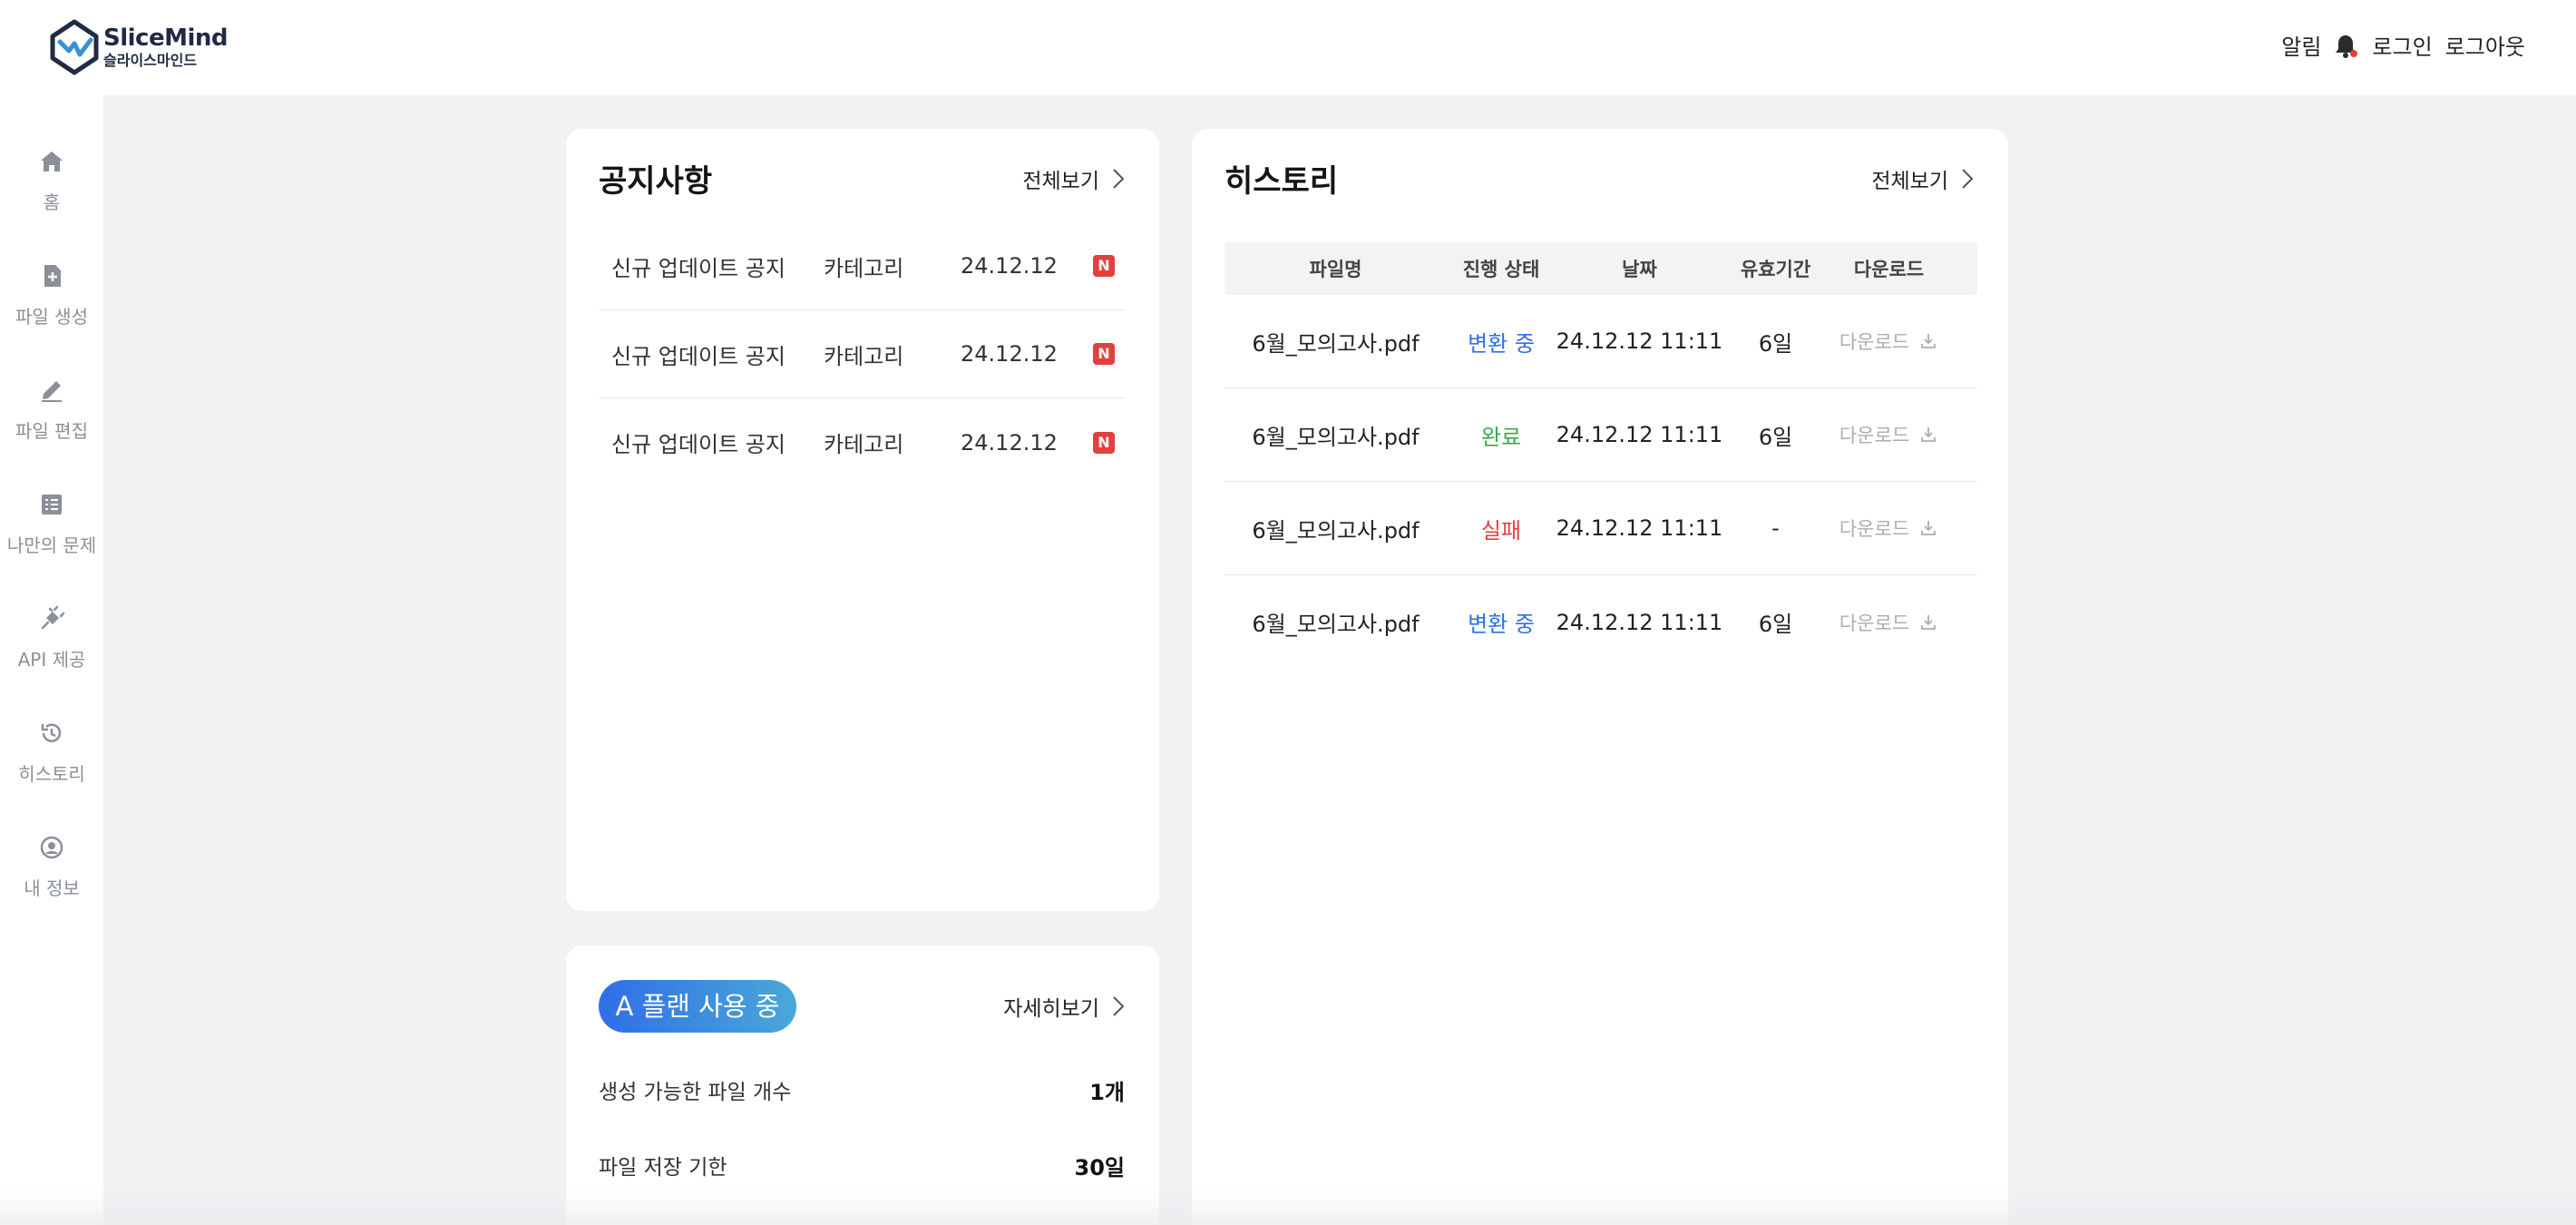 This screenshot has width=2576, height=1225. I want to click on notifications-link: 알림, so click(2301, 45).